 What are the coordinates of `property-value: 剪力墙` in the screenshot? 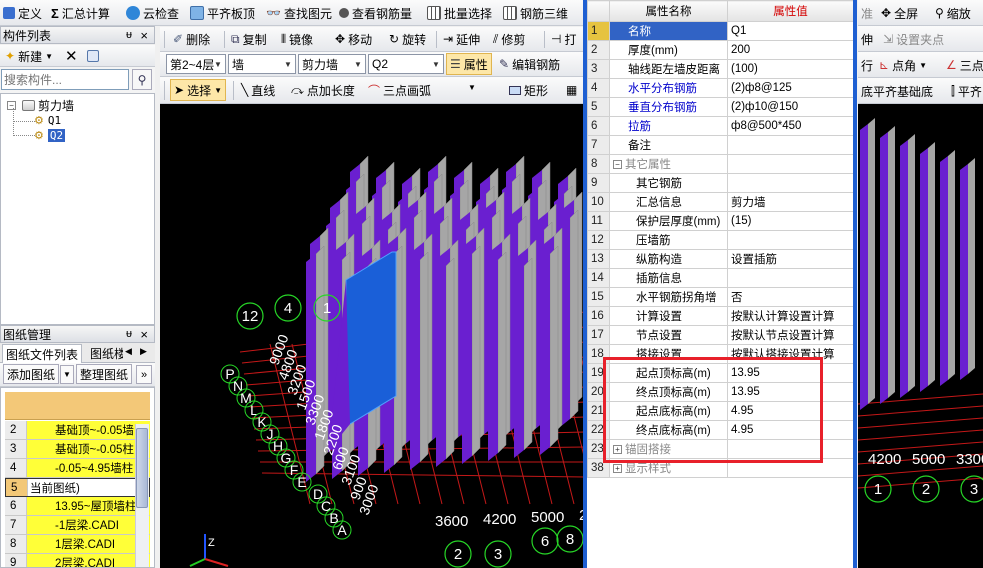 It's located at (790, 202).